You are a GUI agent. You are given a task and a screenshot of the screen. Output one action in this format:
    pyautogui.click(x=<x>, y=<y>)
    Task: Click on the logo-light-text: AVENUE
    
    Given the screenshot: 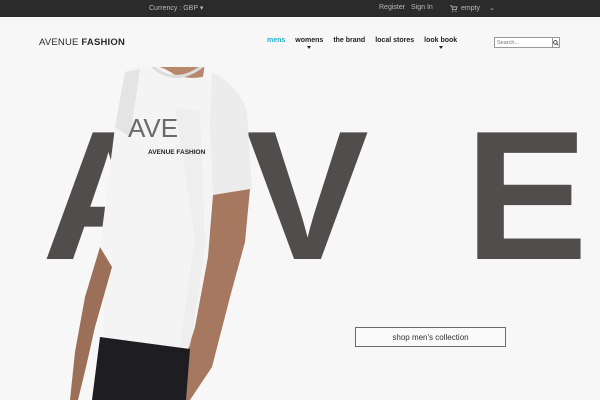 What is the action you would take?
    pyautogui.click(x=59, y=42)
    